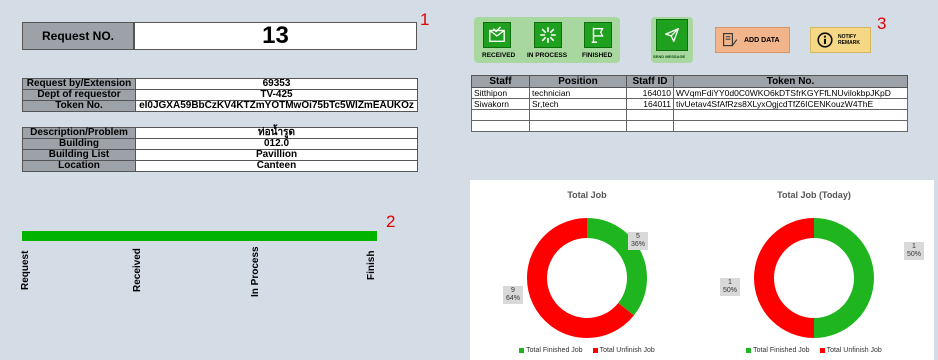  What do you see at coordinates (276, 84) in the screenshot?
I see `request-by-value: 69353` at bounding box center [276, 84].